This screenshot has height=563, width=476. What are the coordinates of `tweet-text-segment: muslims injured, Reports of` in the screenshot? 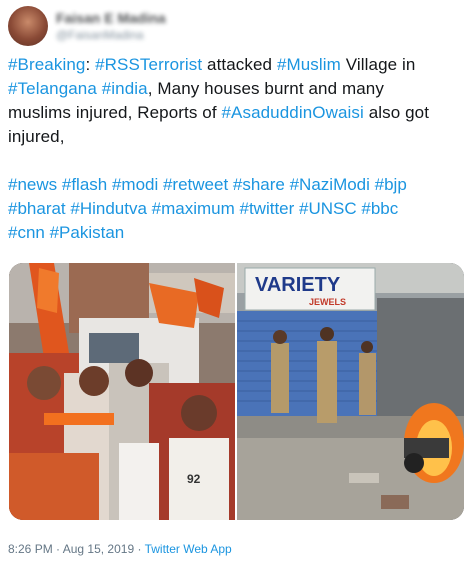 It's located at (115, 112).